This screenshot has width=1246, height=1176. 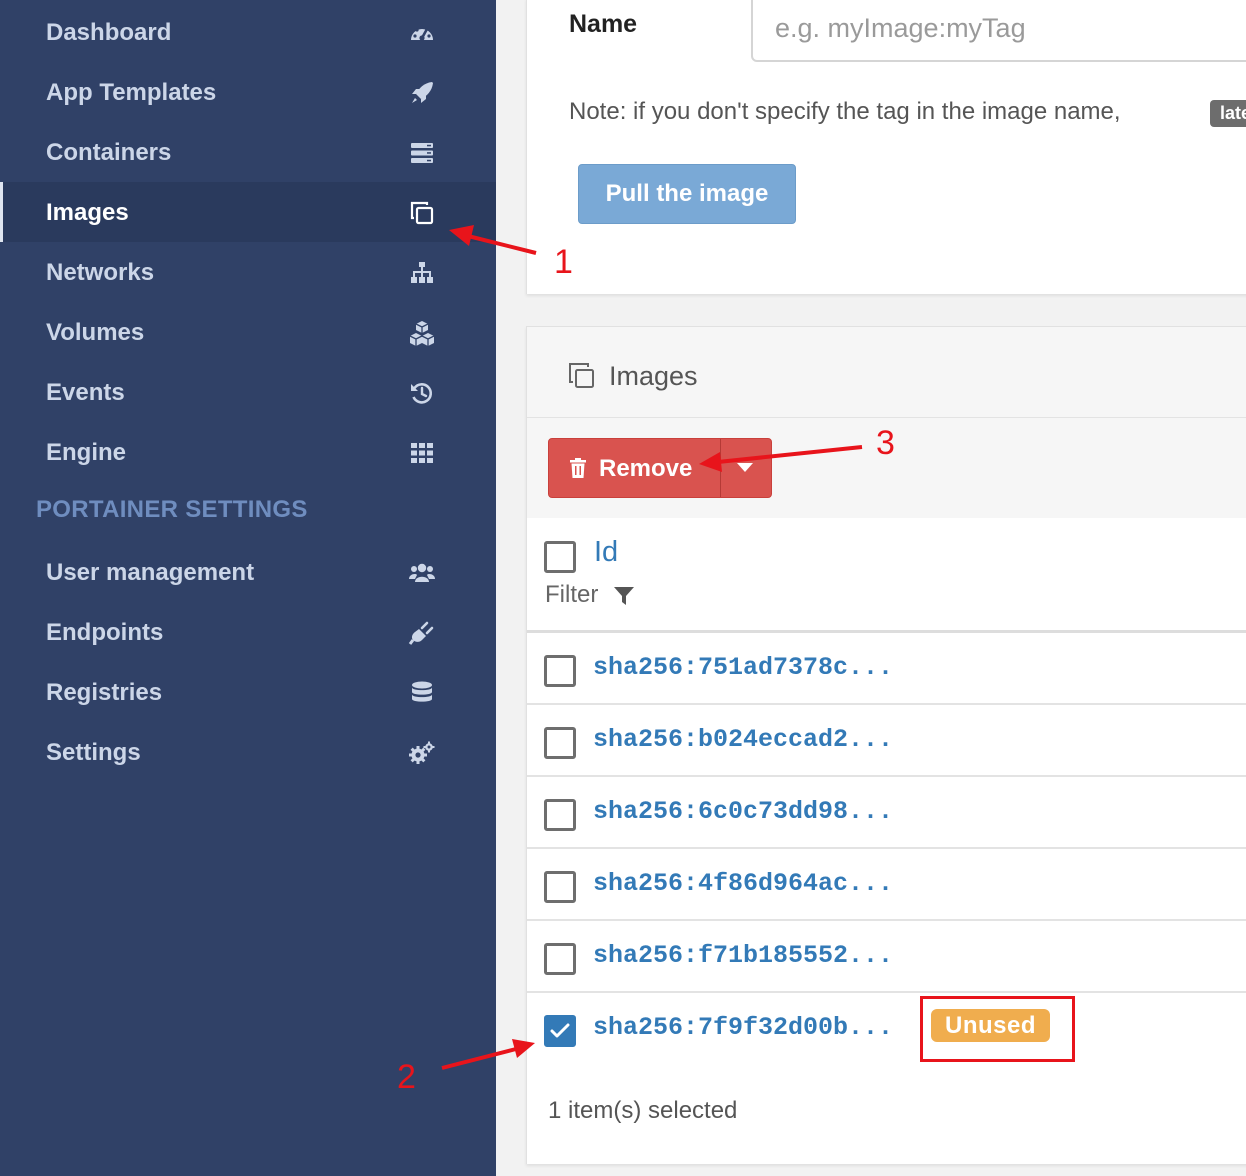 I want to click on remove-button-group: Remove, so click(x=660, y=468).